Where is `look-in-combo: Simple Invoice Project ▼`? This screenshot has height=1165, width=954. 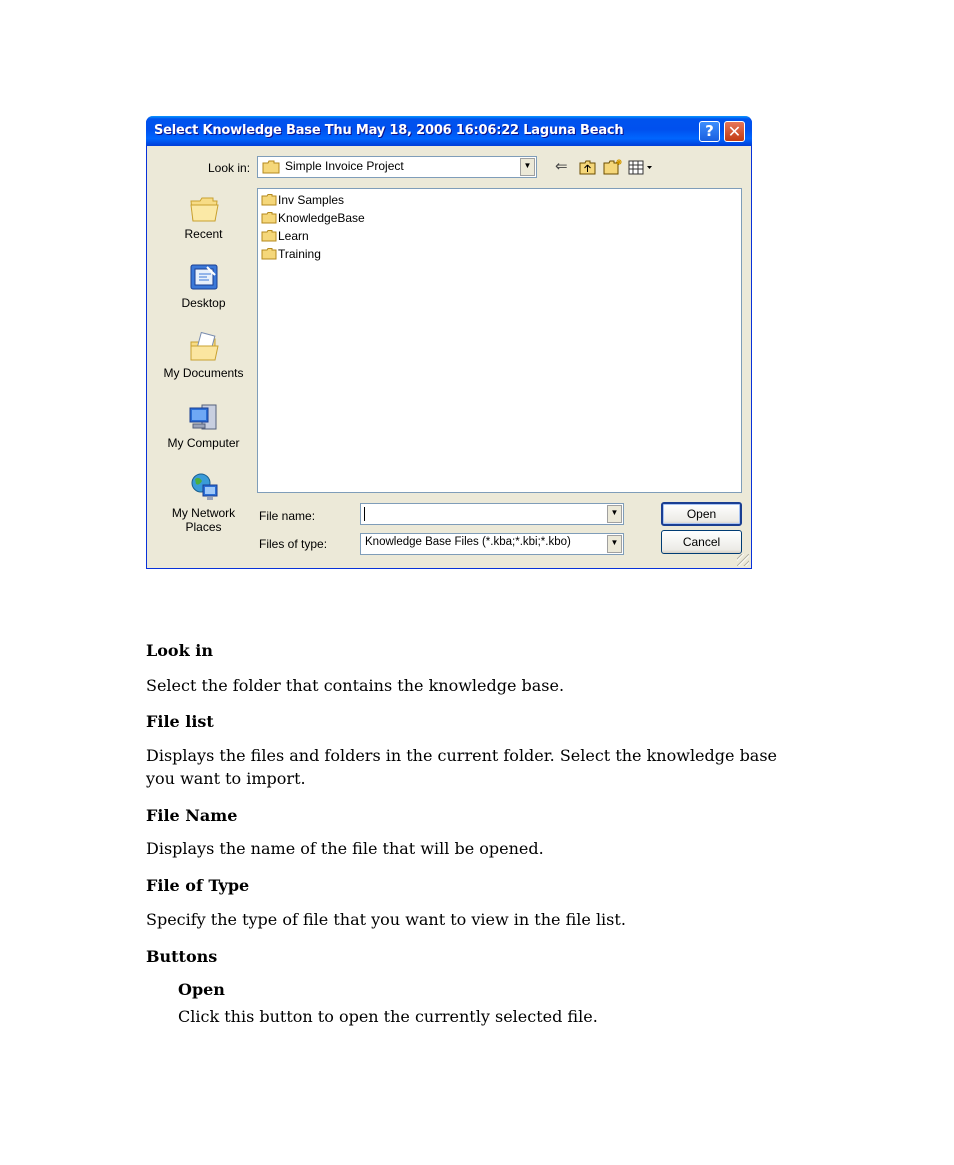 look-in-combo: Simple Invoice Project ▼ is located at coordinates (397, 167).